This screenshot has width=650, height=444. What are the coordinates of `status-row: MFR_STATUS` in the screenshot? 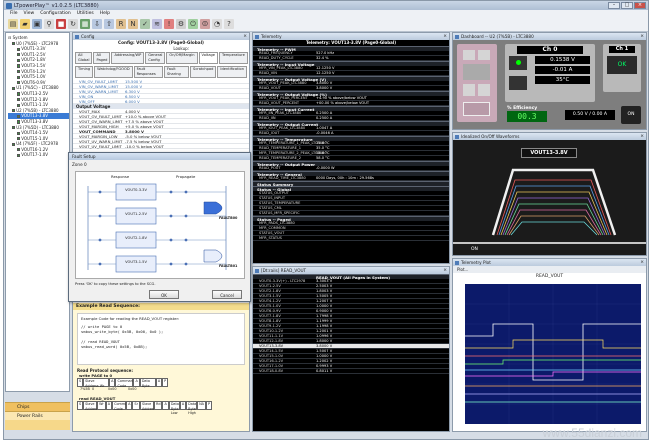 It's located at (351, 238).